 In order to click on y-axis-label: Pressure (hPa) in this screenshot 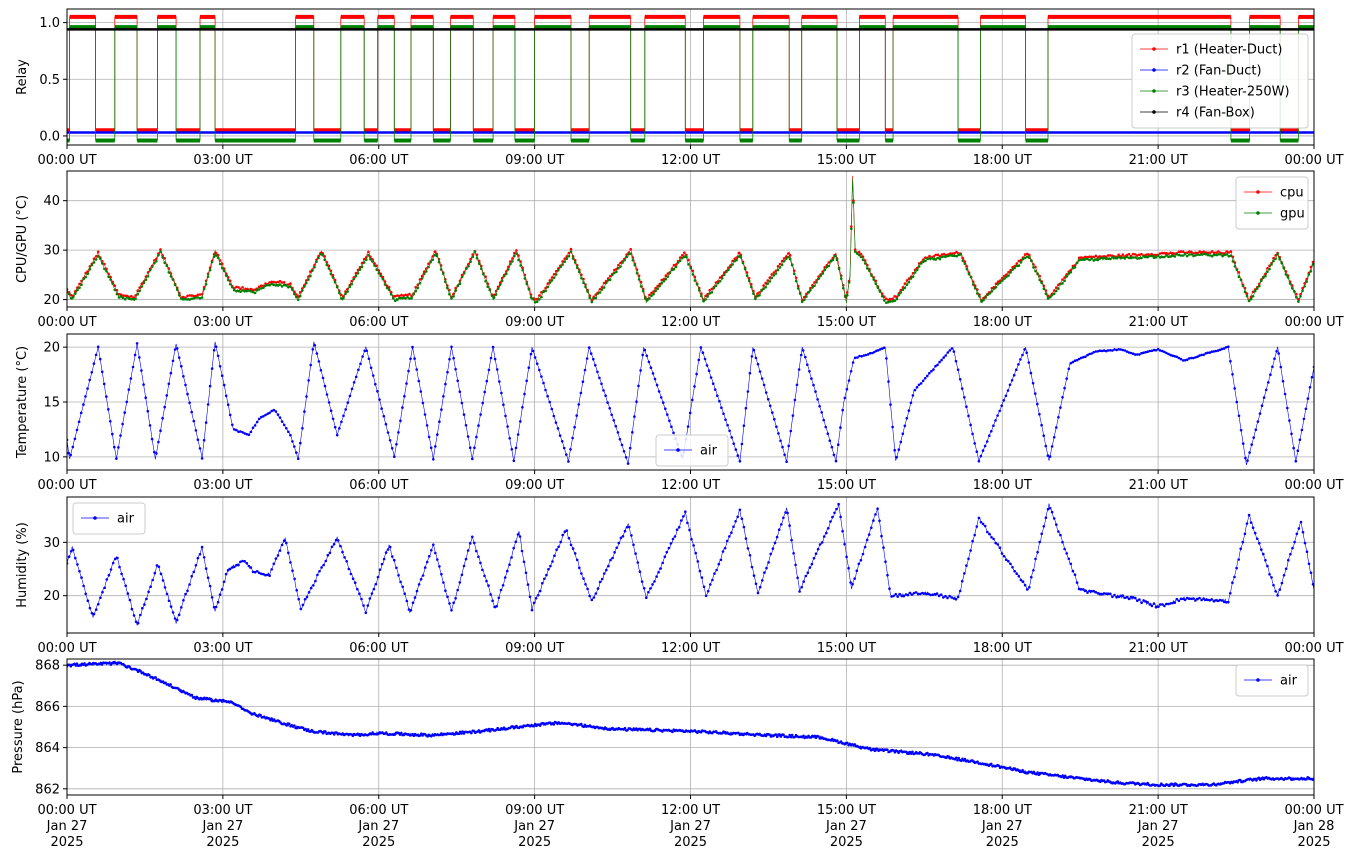, I will do `click(18, 726)`.